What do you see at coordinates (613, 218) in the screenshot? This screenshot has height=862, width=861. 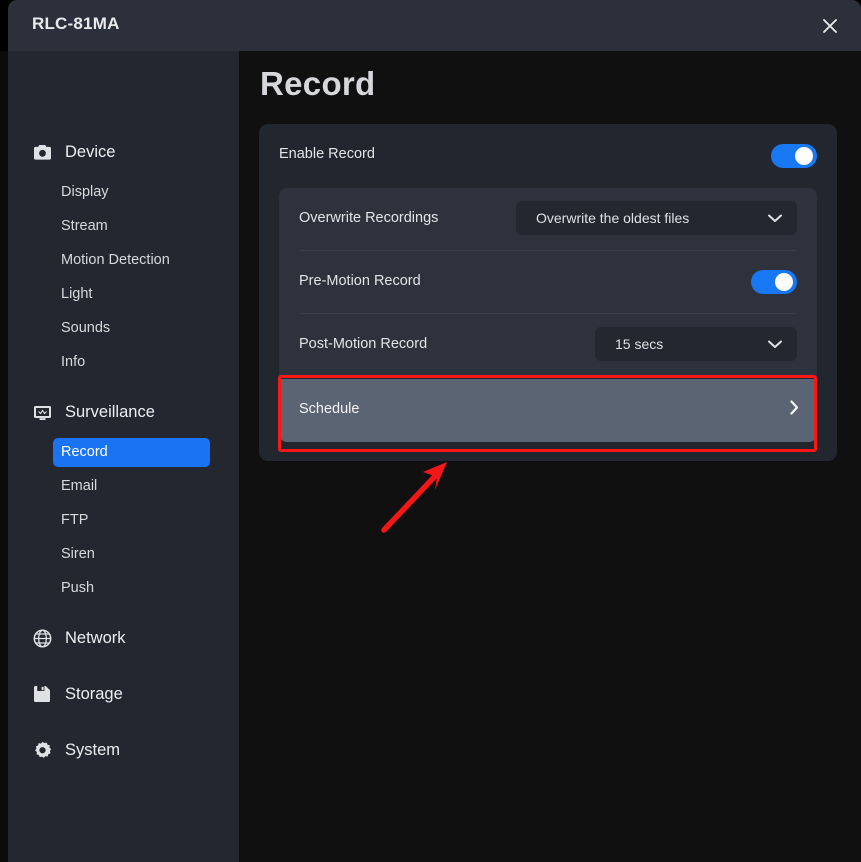 I see `overwrite-recordings-value: Overwrite the oldest files` at bounding box center [613, 218].